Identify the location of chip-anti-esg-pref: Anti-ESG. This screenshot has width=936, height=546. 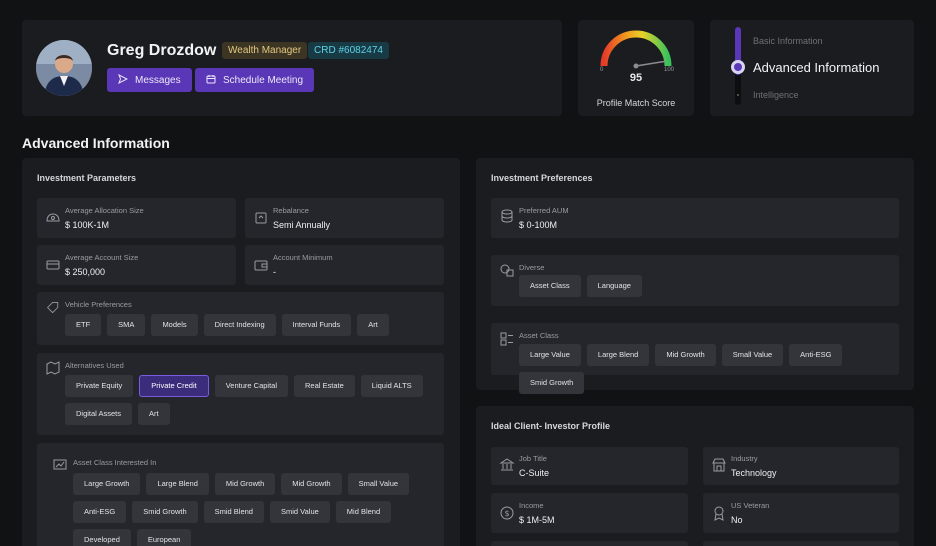
(816, 355).